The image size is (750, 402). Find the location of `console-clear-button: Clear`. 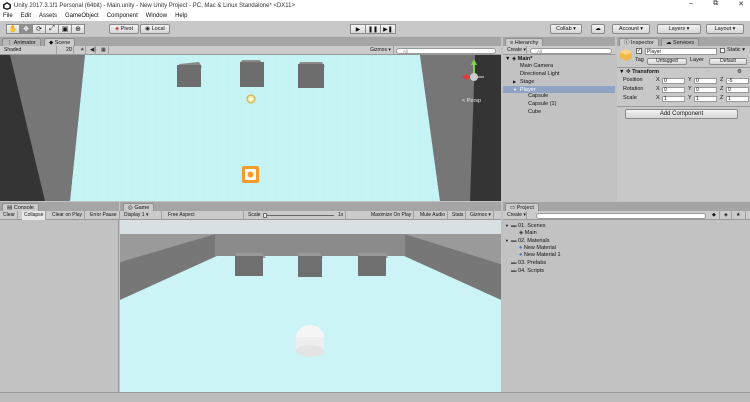

console-clear-button: Clear is located at coordinates (9, 215).